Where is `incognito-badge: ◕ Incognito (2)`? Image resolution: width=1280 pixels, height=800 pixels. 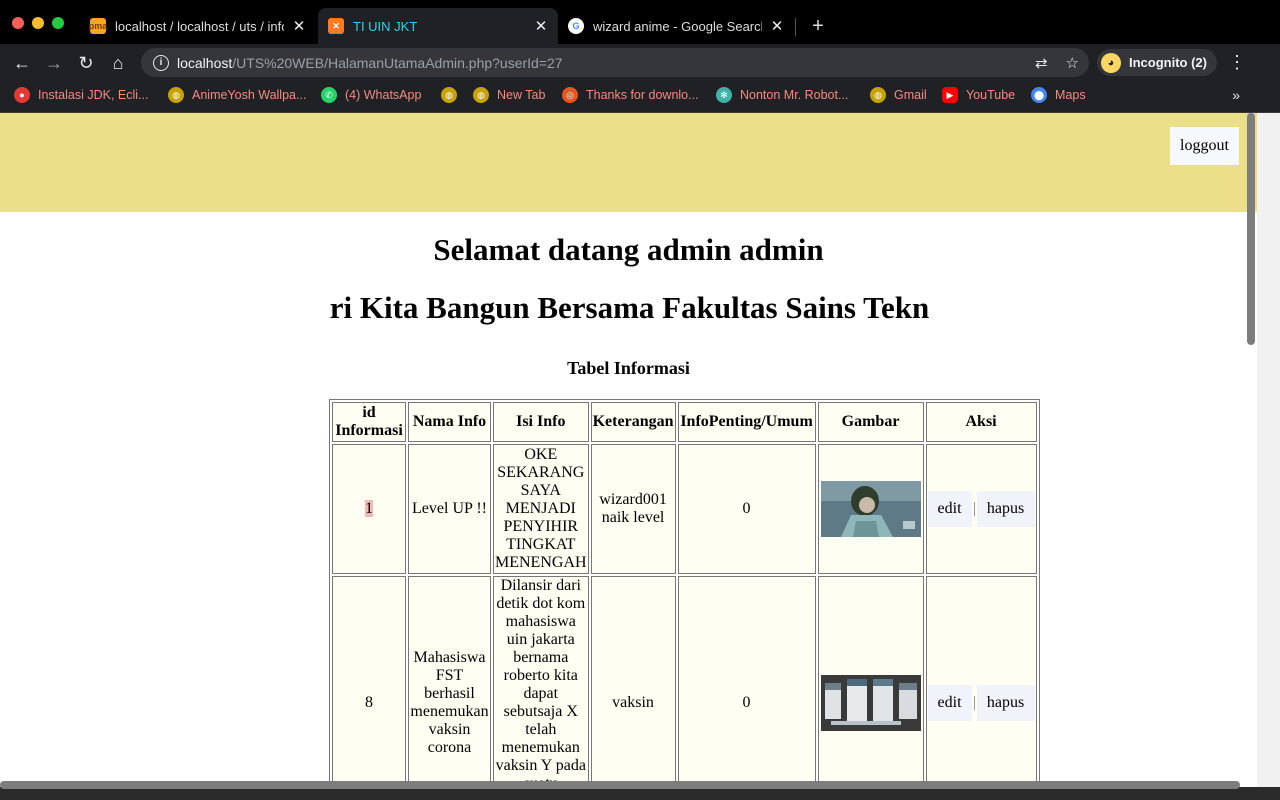
incognito-badge: ◕ Incognito (2) is located at coordinates (1157, 62).